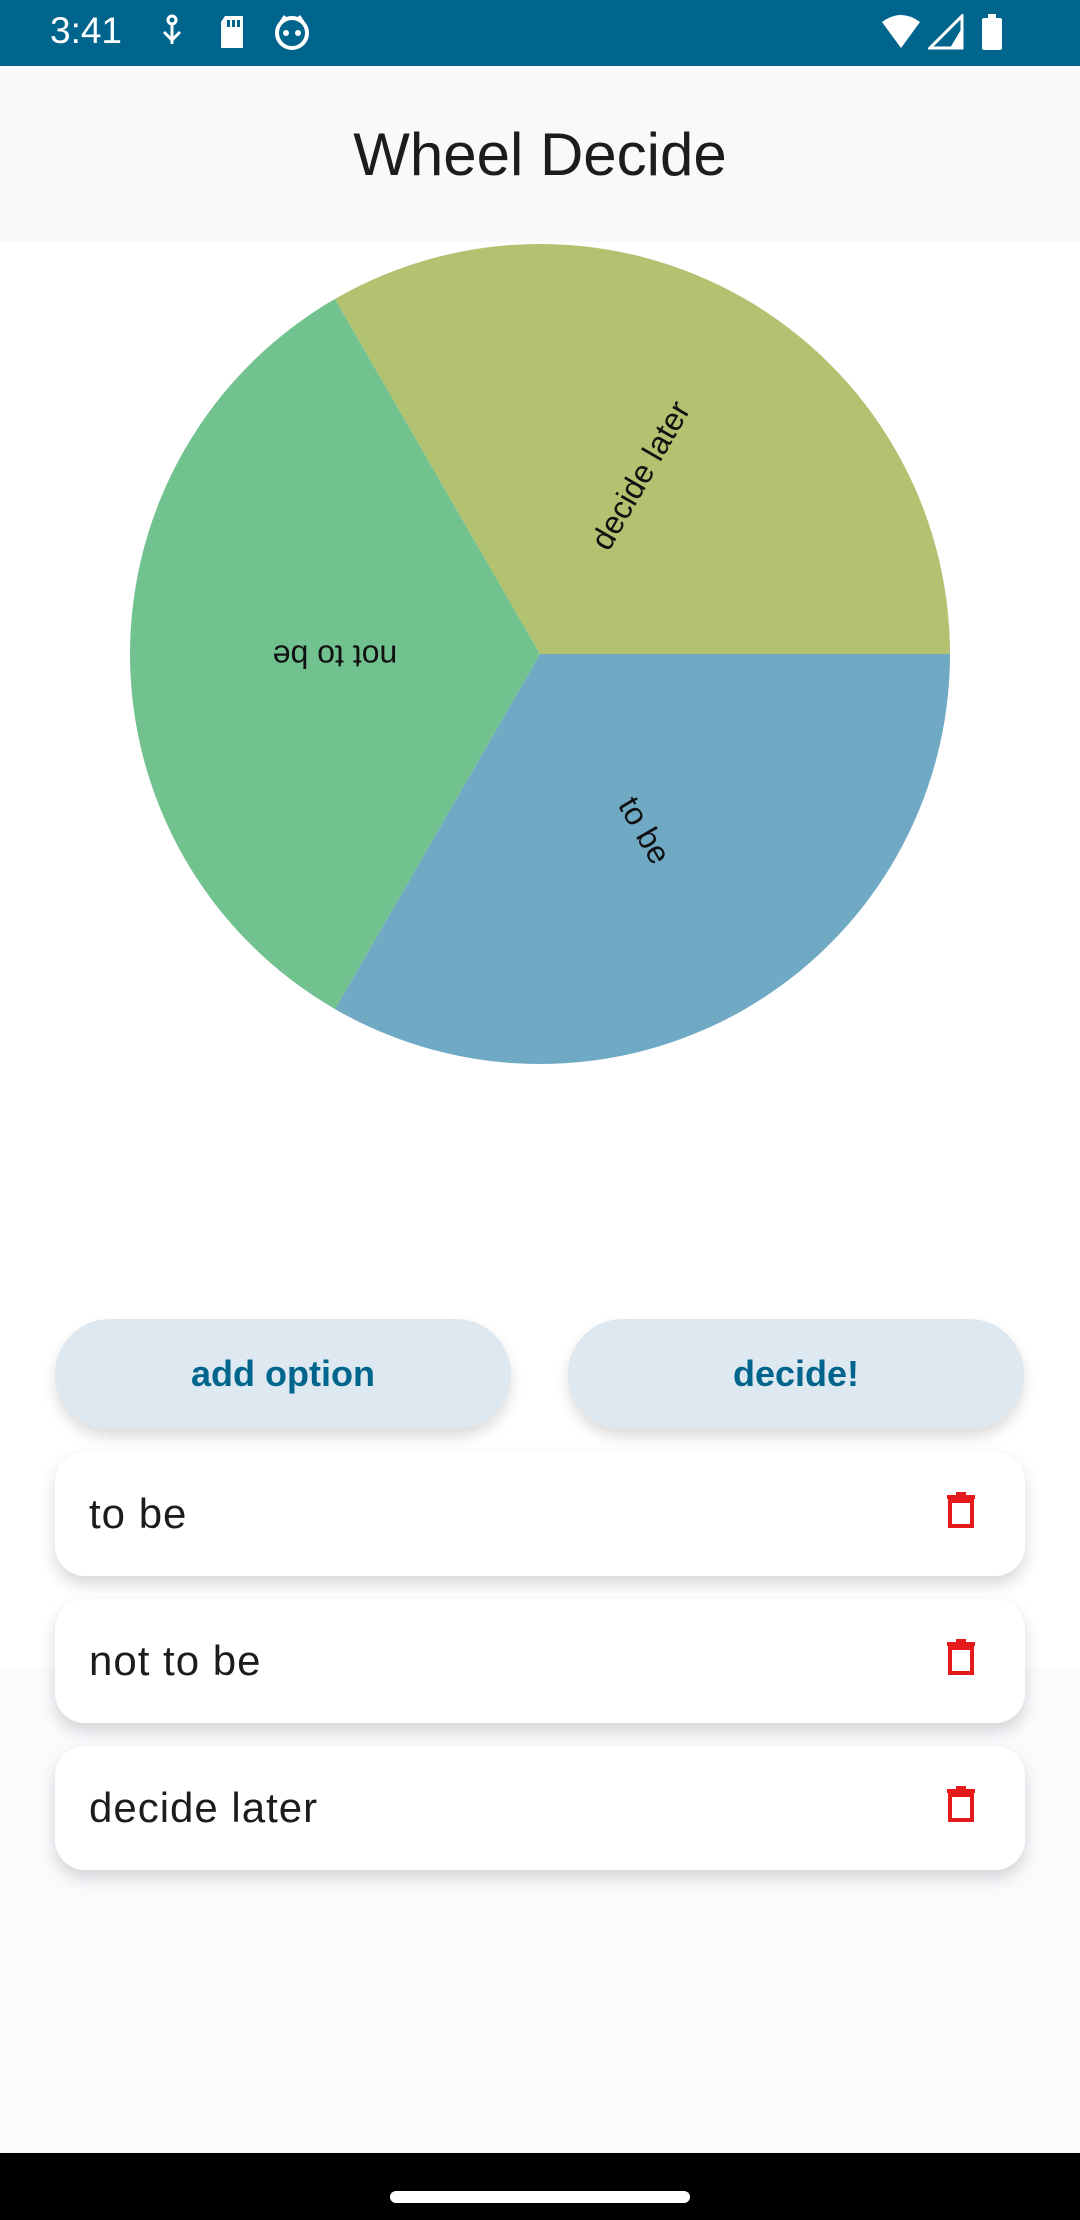 This screenshot has width=1080, height=2220. I want to click on wheel-label-not-to-be: not to be, so click(335, 657).